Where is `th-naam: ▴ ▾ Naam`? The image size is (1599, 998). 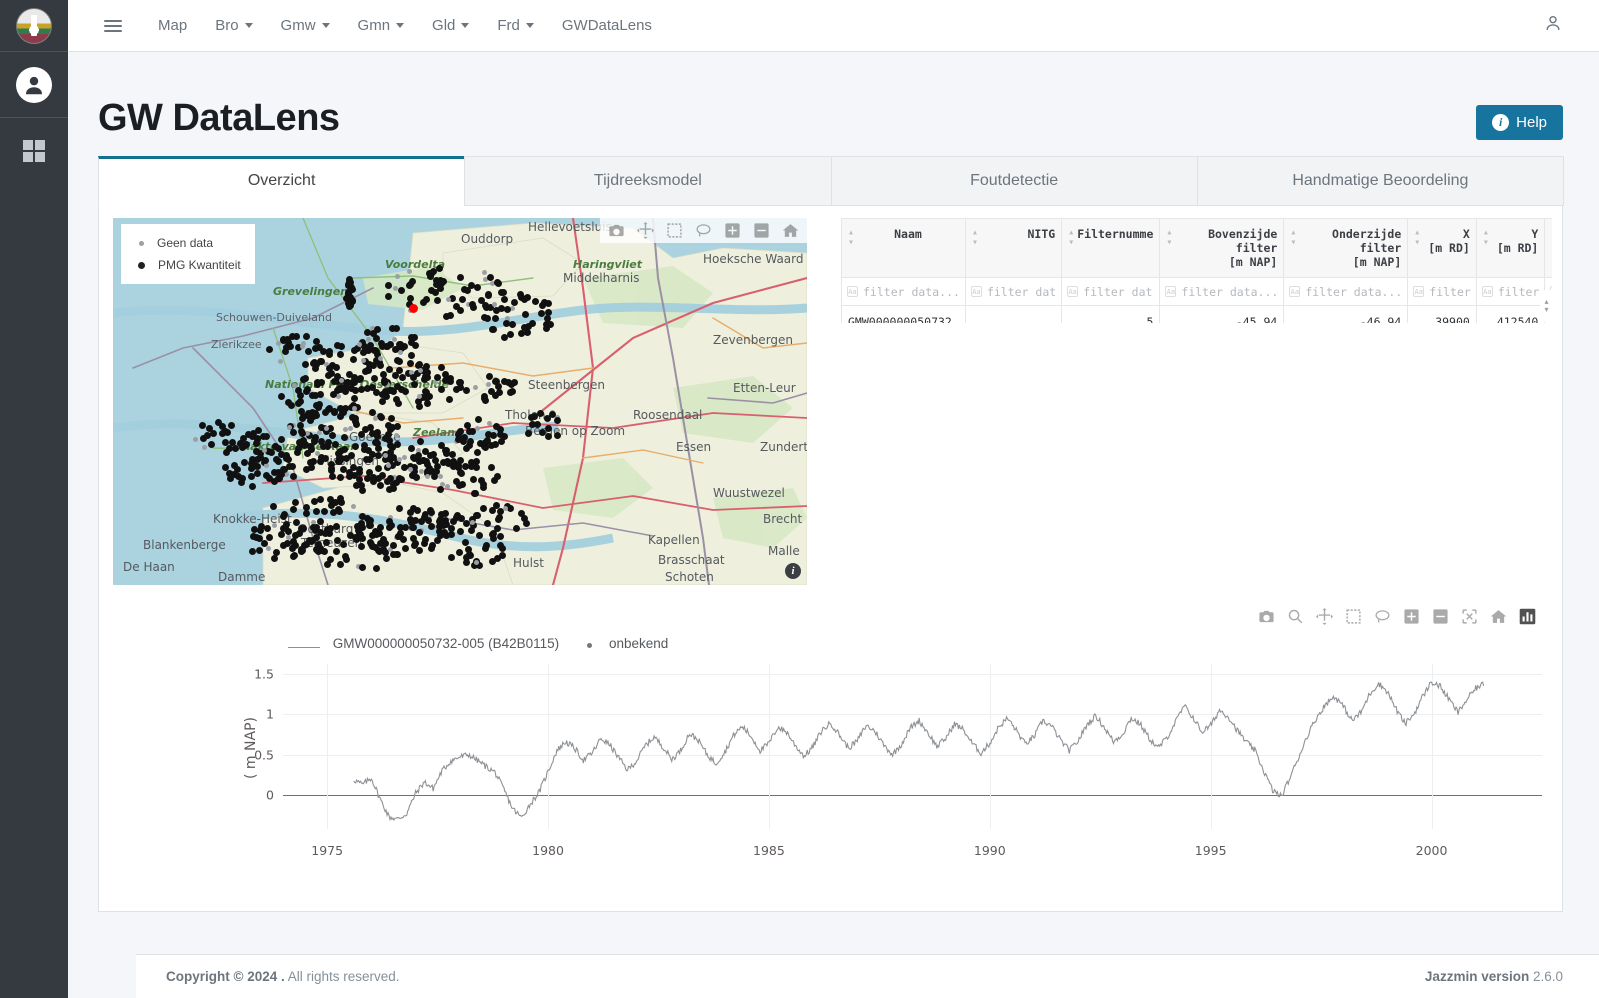 th-naam: ▴ ▾ Naam is located at coordinates (903, 248).